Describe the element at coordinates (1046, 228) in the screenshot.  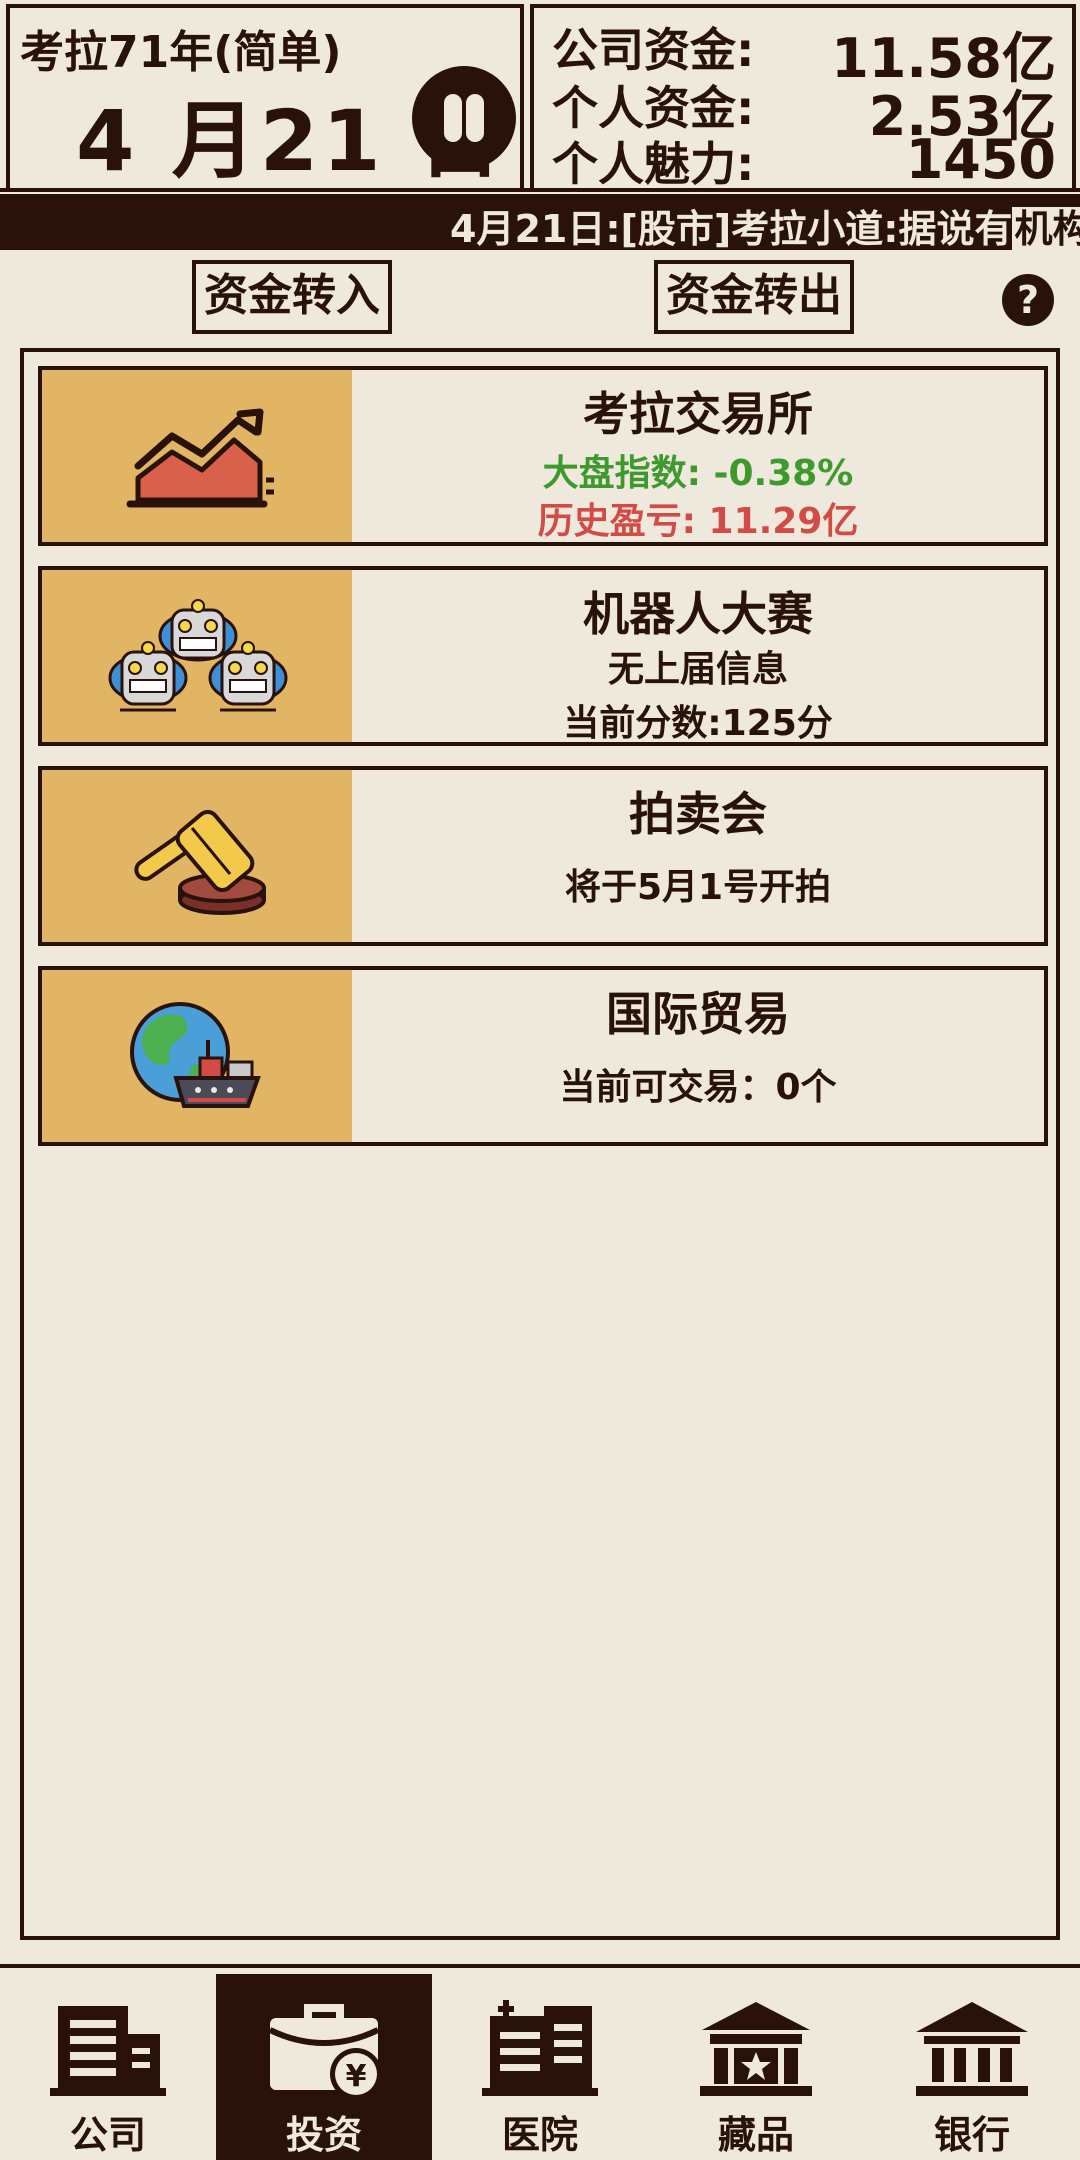
I see `ticker-highlight: 机构` at that location.